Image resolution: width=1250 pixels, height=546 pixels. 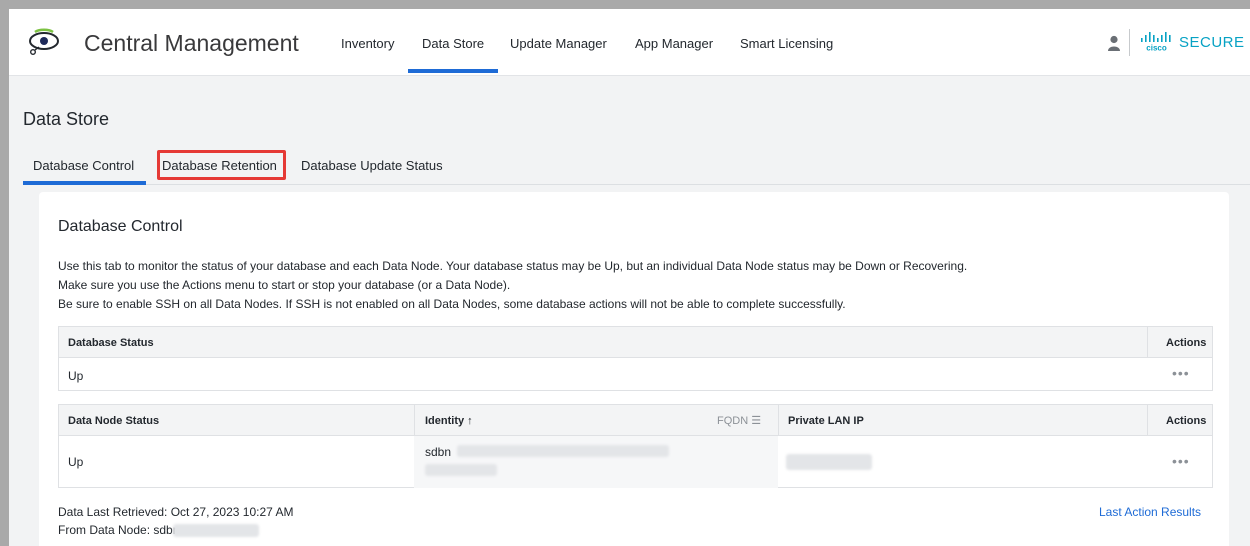 What do you see at coordinates (1156, 42) in the screenshot?
I see `cisco-logo-icon: cisco` at bounding box center [1156, 42].